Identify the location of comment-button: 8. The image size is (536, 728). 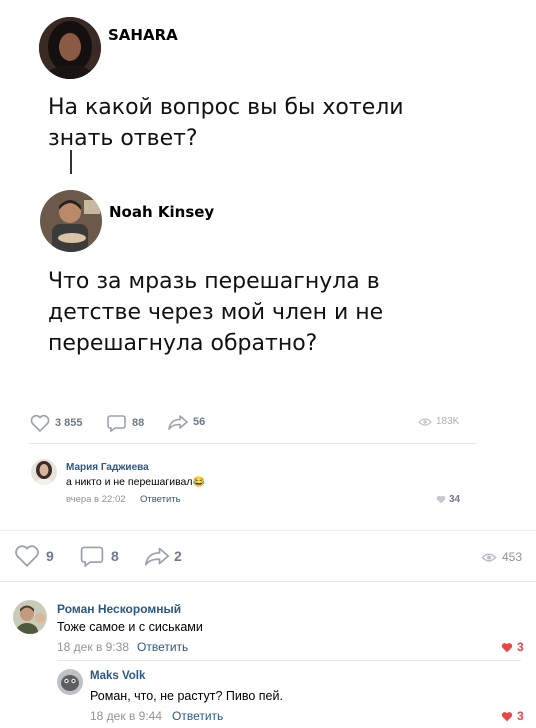
(99, 556).